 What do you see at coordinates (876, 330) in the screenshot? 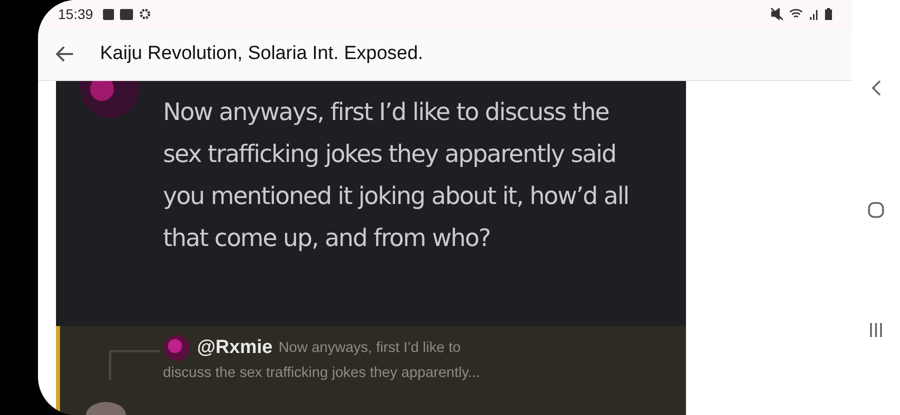
I see `recents-icon` at bounding box center [876, 330].